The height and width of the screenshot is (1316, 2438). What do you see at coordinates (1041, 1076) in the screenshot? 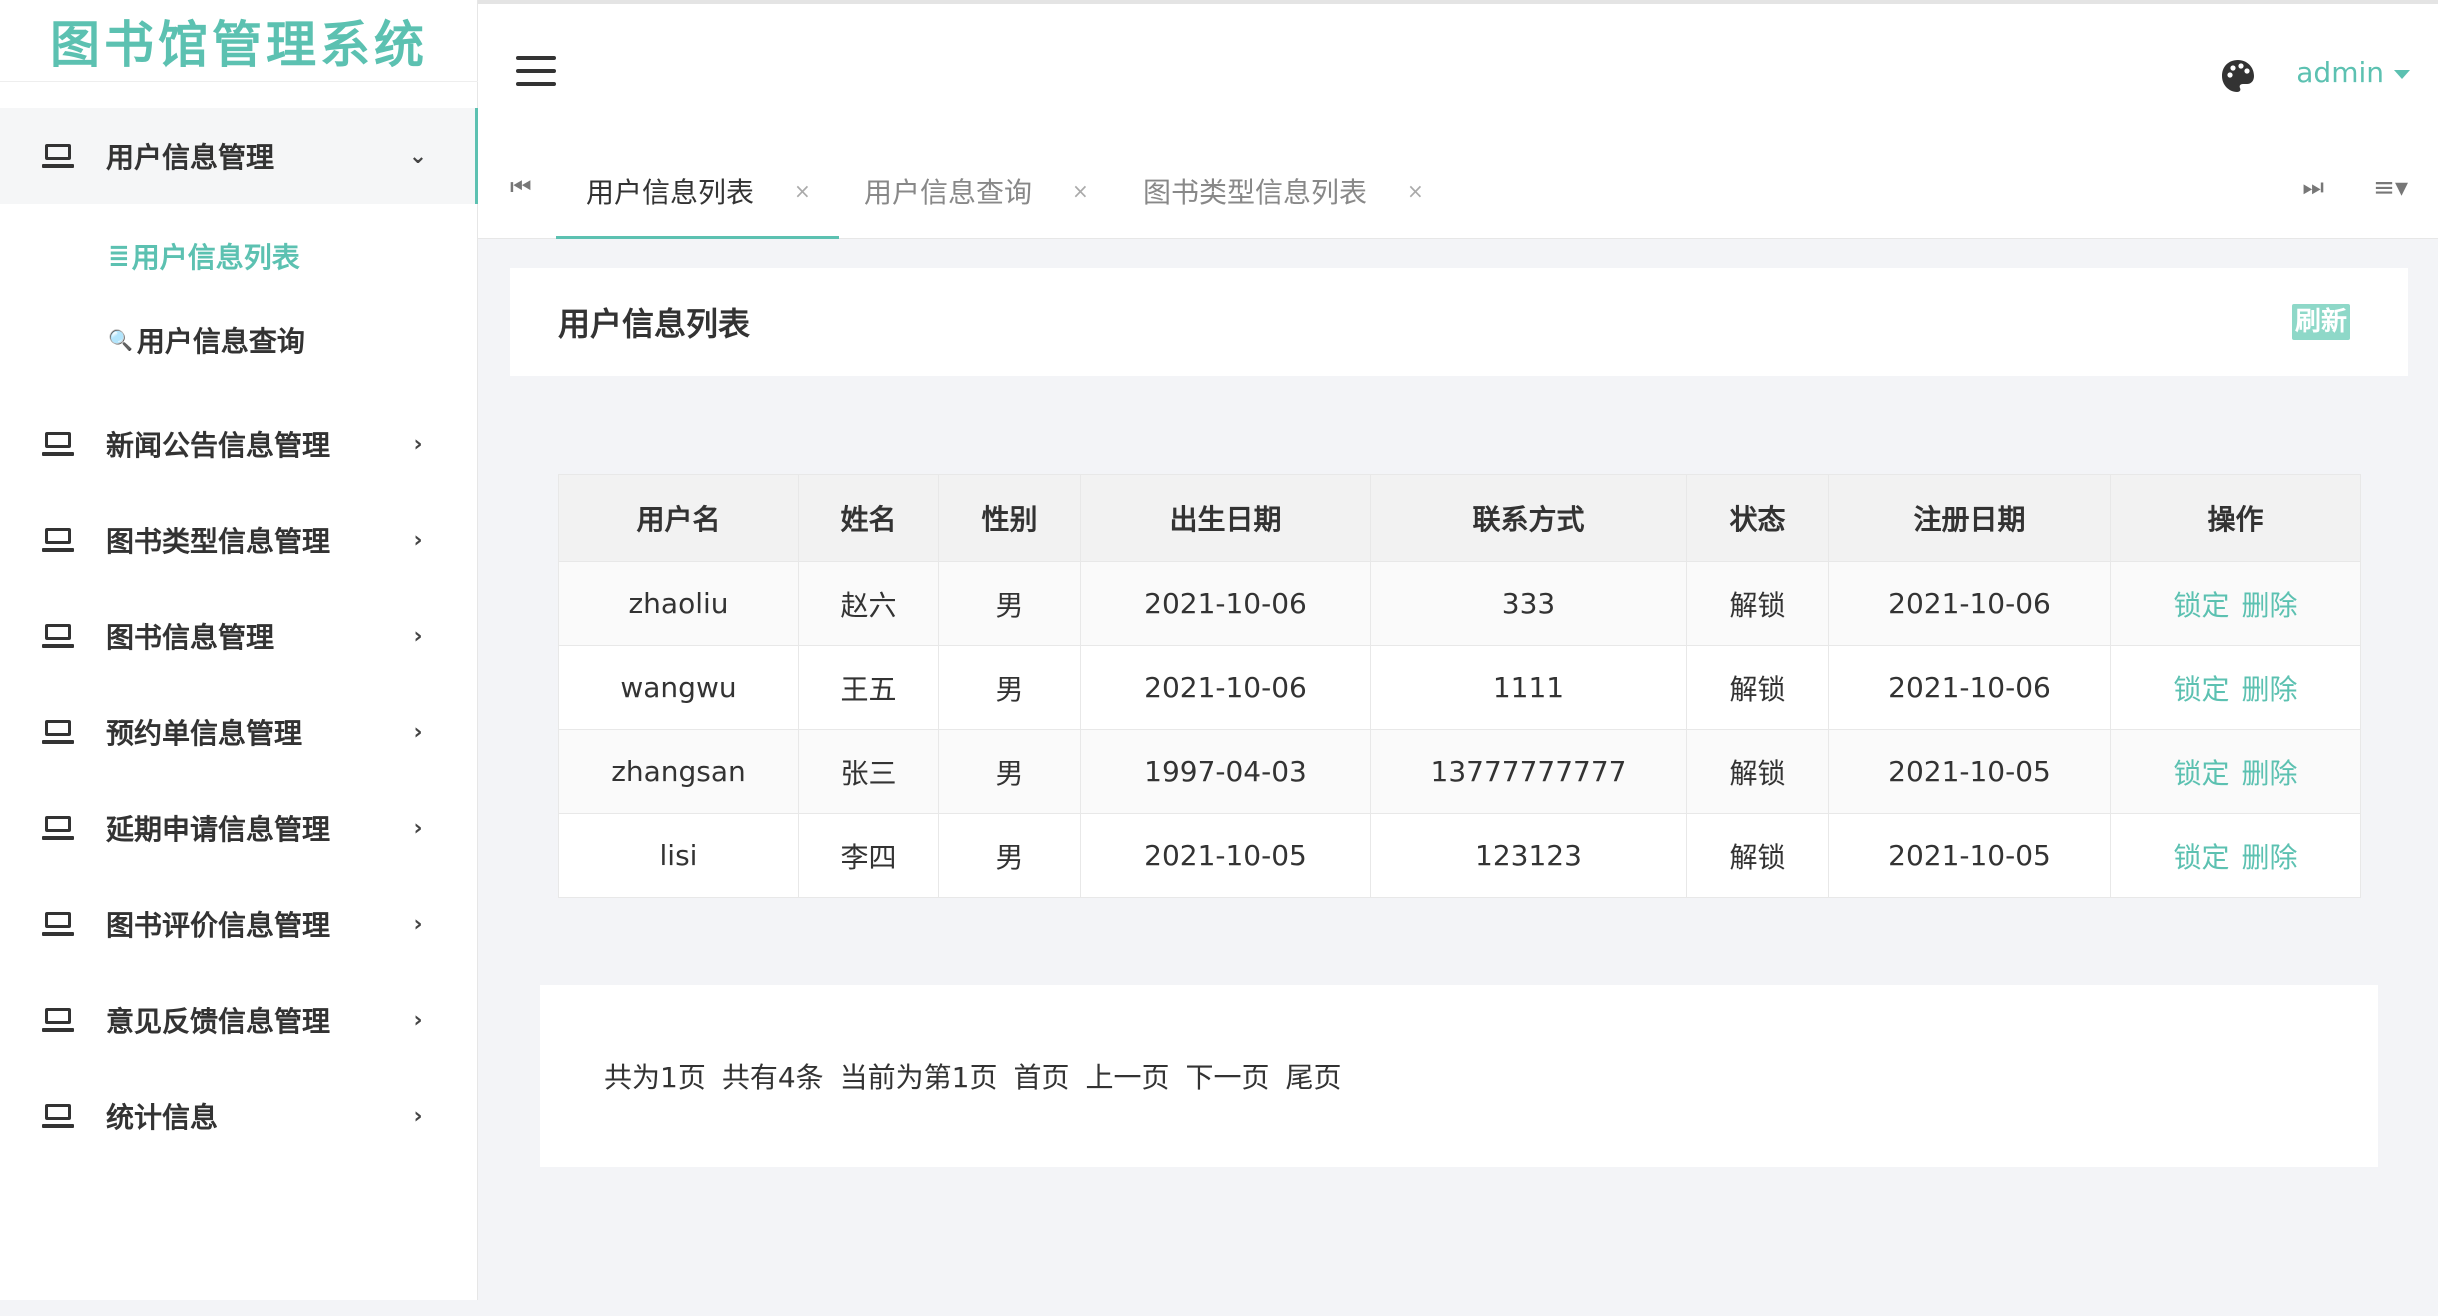
I see `pager-first-link: 首页` at bounding box center [1041, 1076].